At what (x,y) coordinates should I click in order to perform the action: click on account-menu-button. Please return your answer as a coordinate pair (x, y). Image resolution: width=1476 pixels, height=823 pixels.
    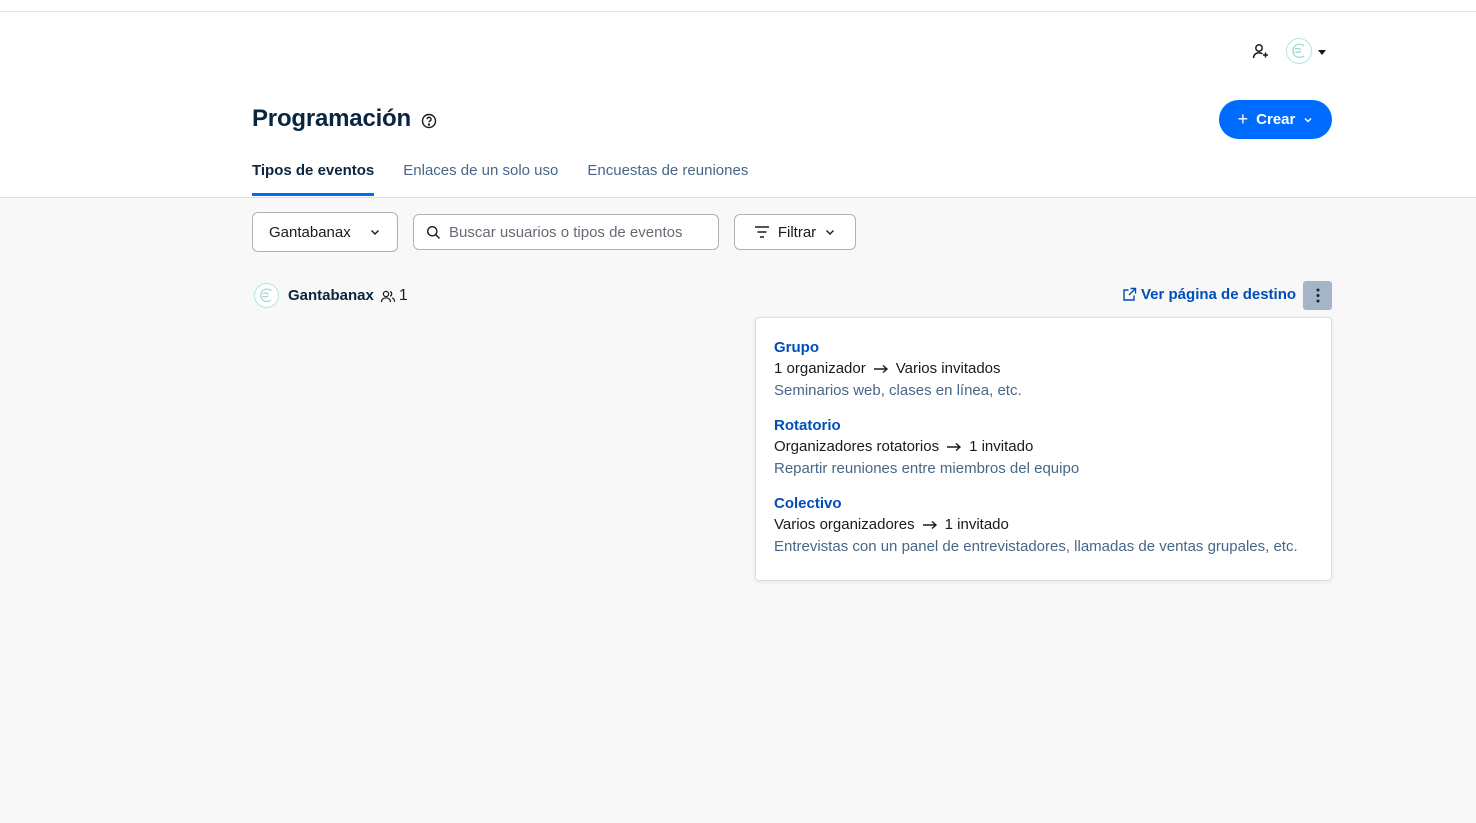
    Looking at the image, I should click on (1306, 51).